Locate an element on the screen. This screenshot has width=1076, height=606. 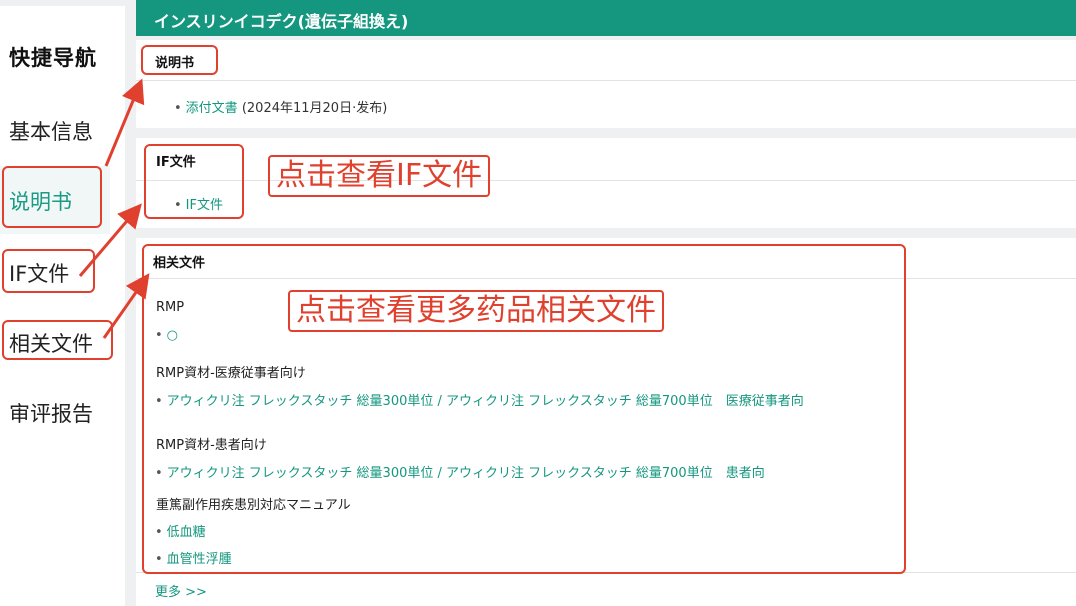
highlight-box-if-nav is located at coordinates (48, 271).